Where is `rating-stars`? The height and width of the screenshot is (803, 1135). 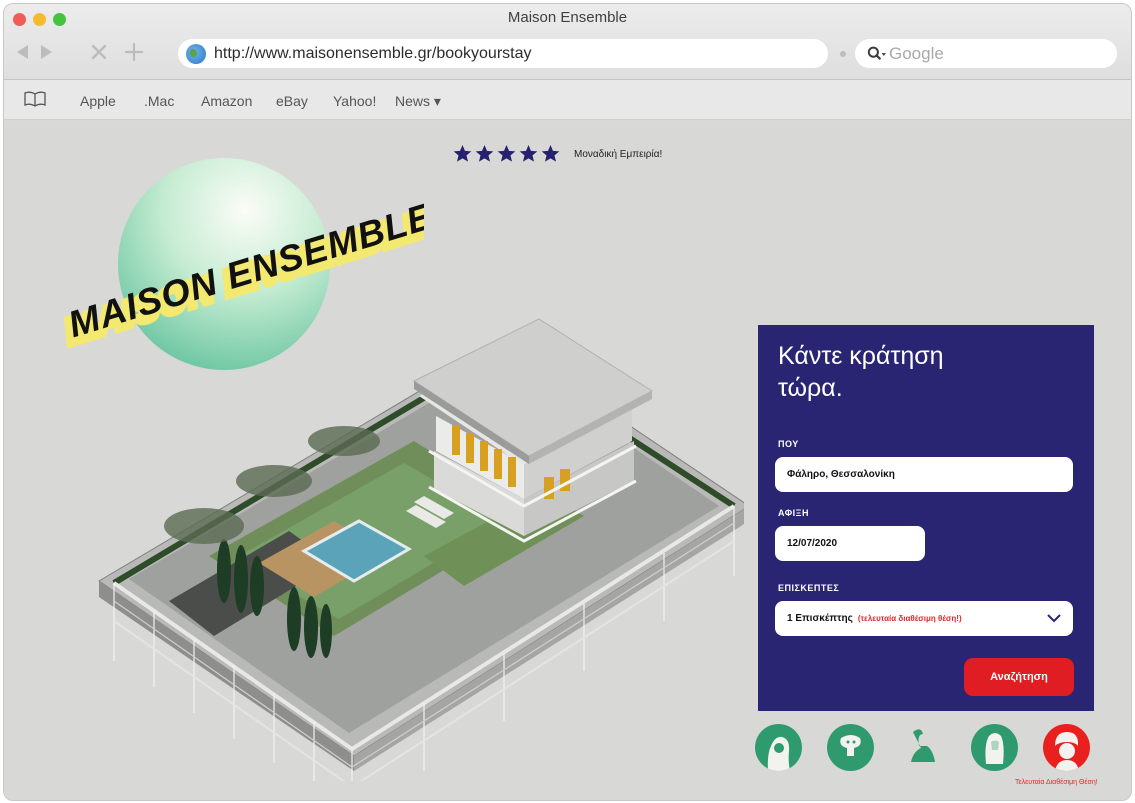 rating-stars is located at coordinates (506, 153).